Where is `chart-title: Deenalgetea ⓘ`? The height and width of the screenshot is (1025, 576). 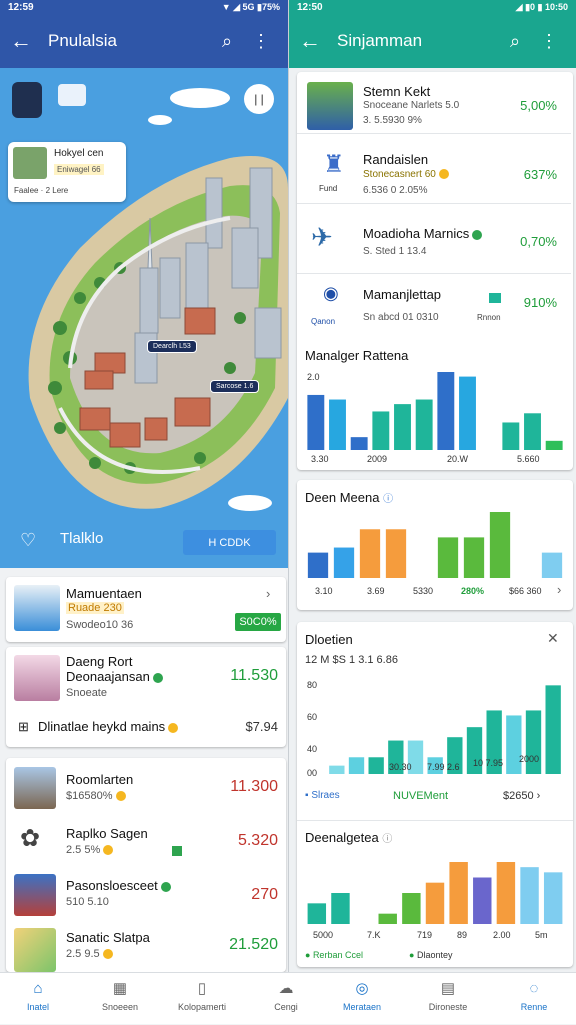
chart-title: Deenalgetea ⓘ is located at coordinates (349, 837).